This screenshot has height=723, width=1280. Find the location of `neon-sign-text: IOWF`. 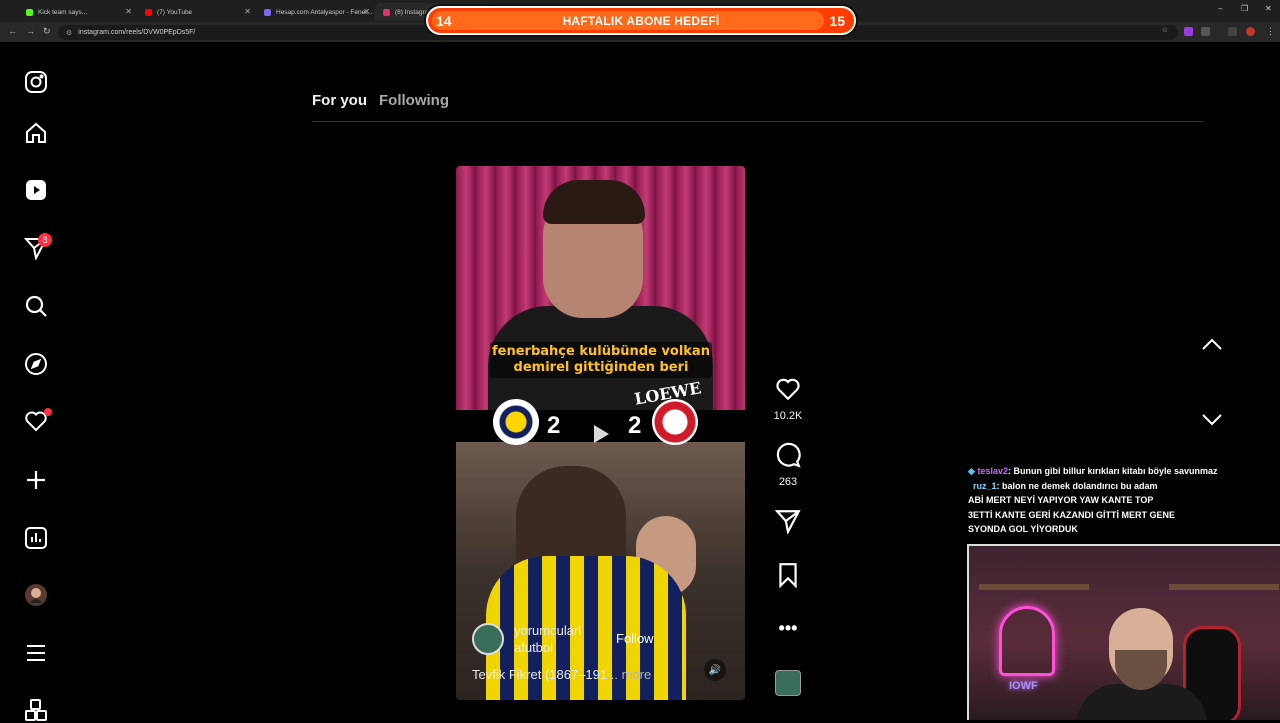

neon-sign-text: IOWF is located at coordinates (1023, 686).